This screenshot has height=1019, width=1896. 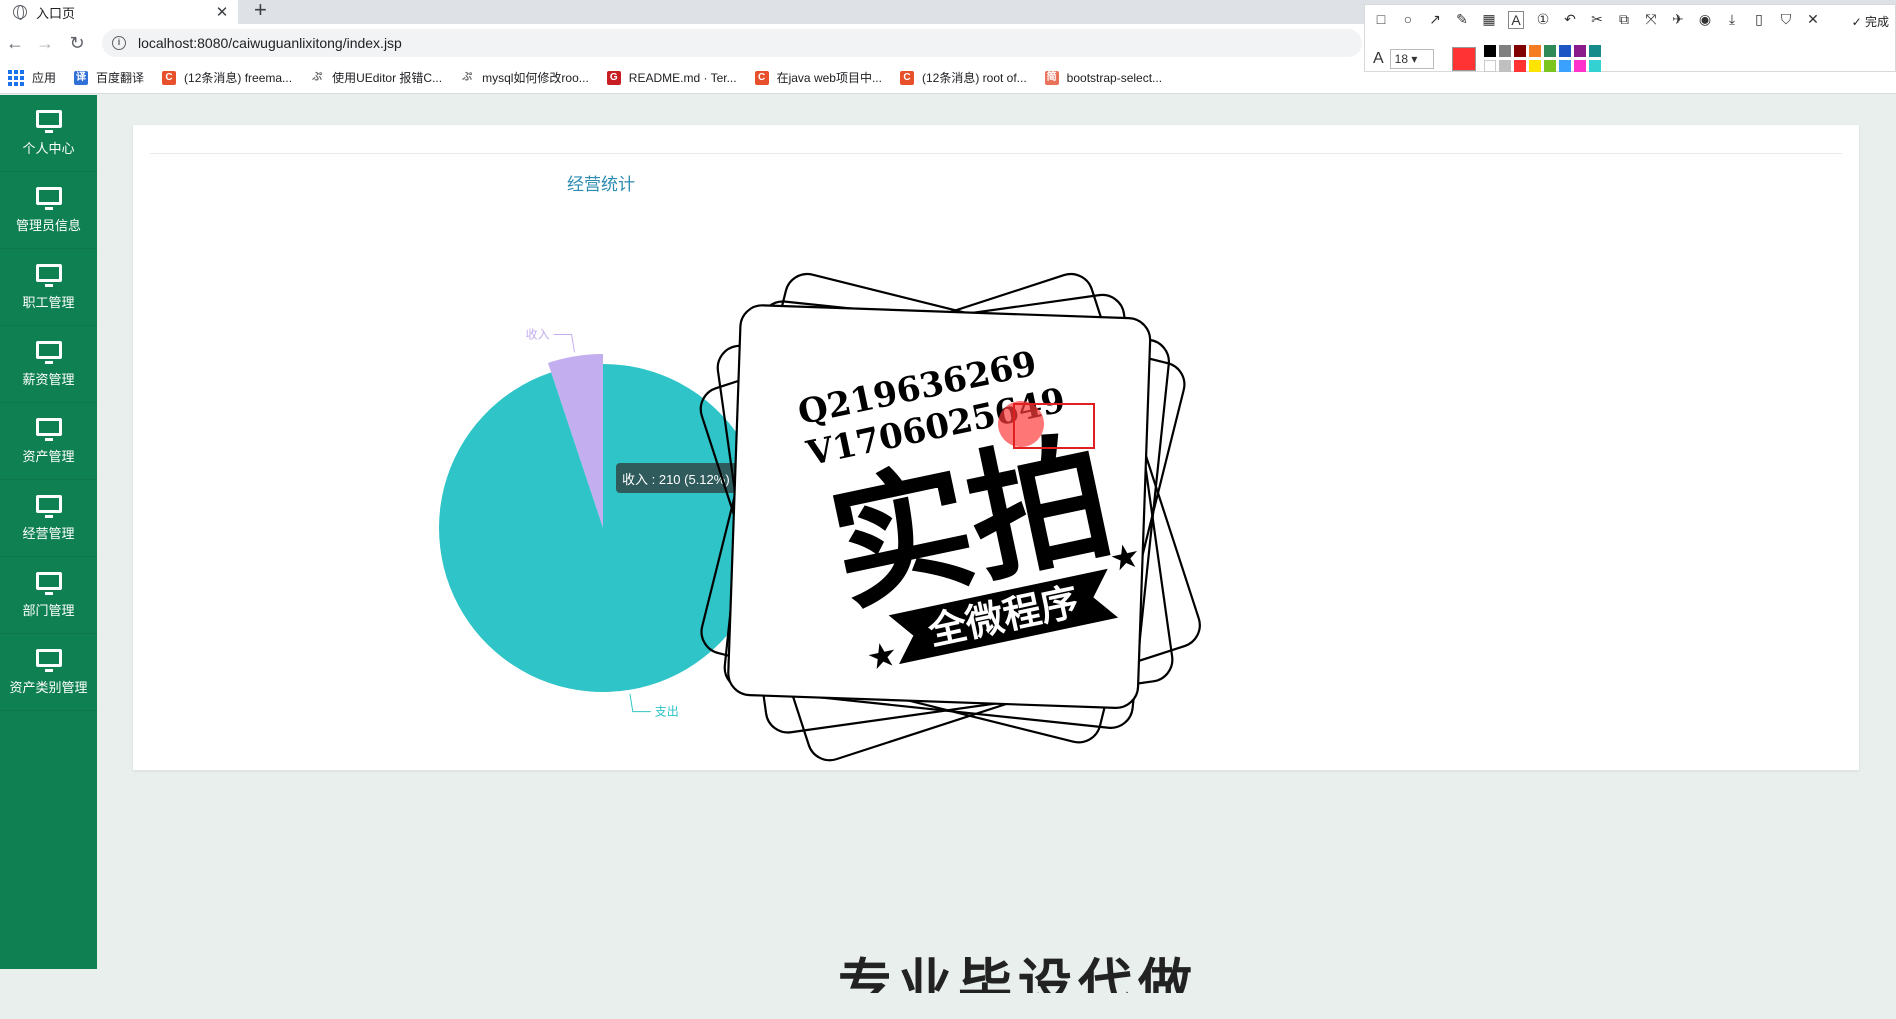 What do you see at coordinates (538, 335) in the screenshot?
I see `pie-label: 收入` at bounding box center [538, 335].